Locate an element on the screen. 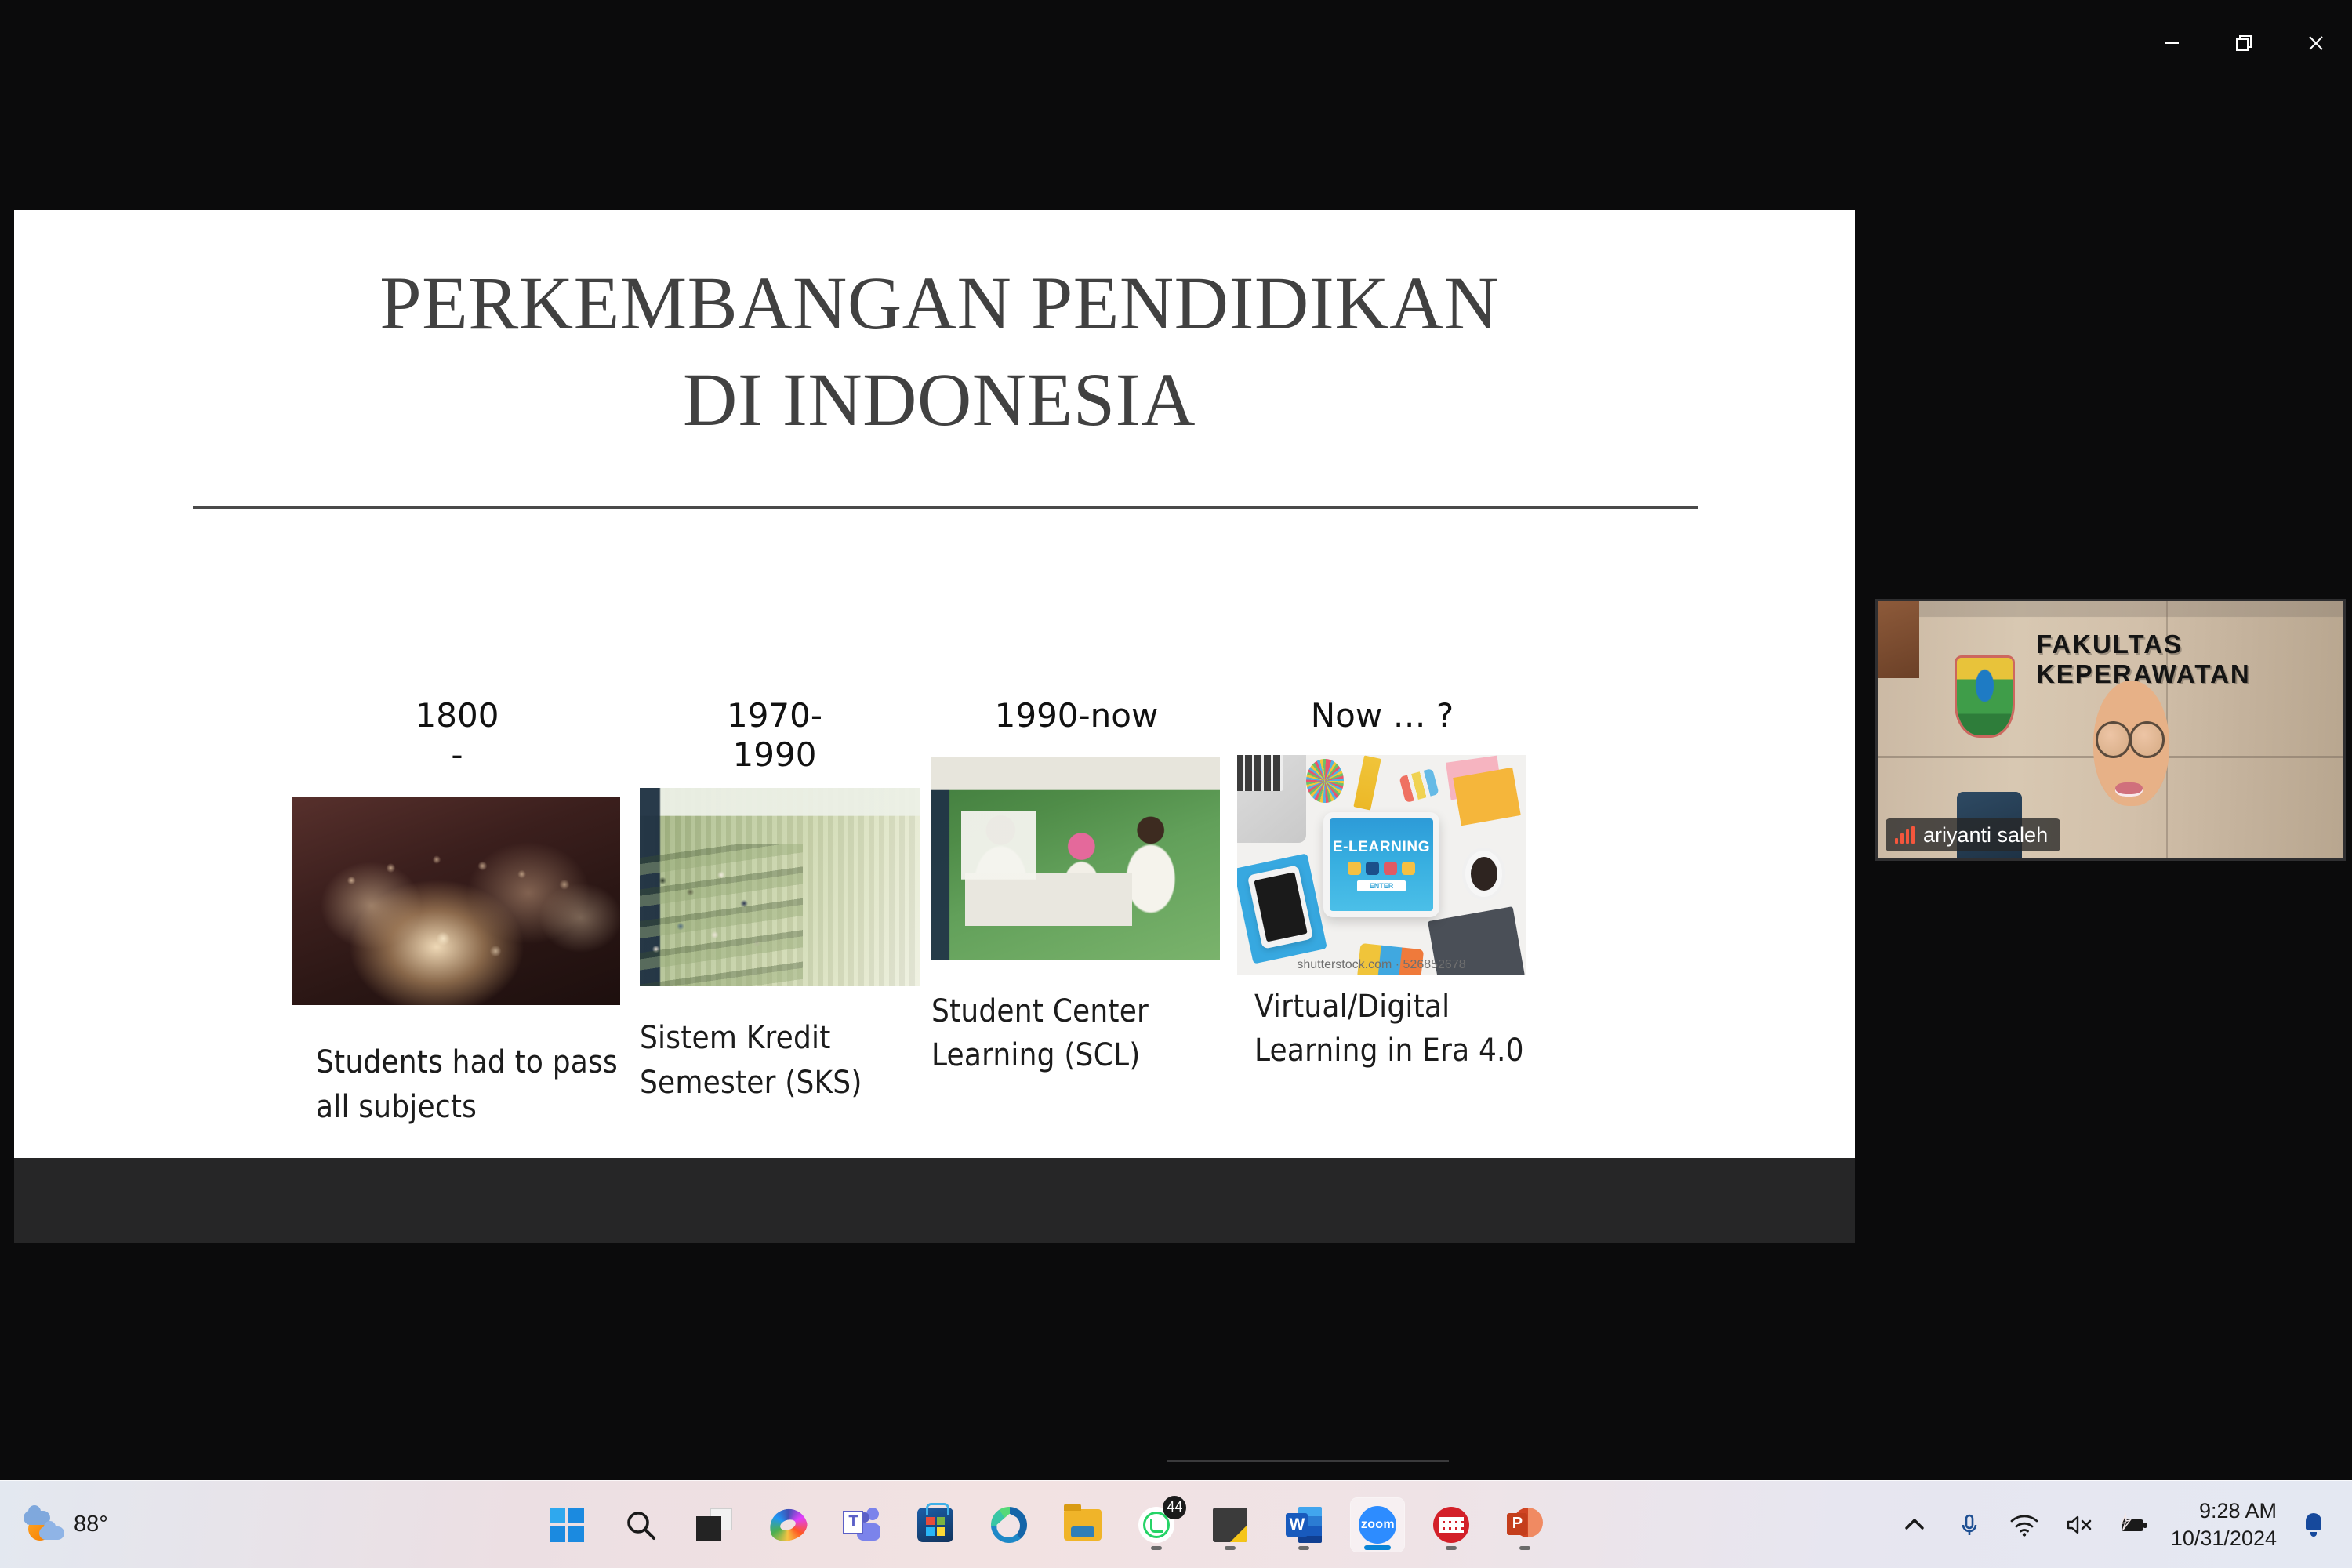  powerpoint-icon: P is located at coordinates (1525, 1525).